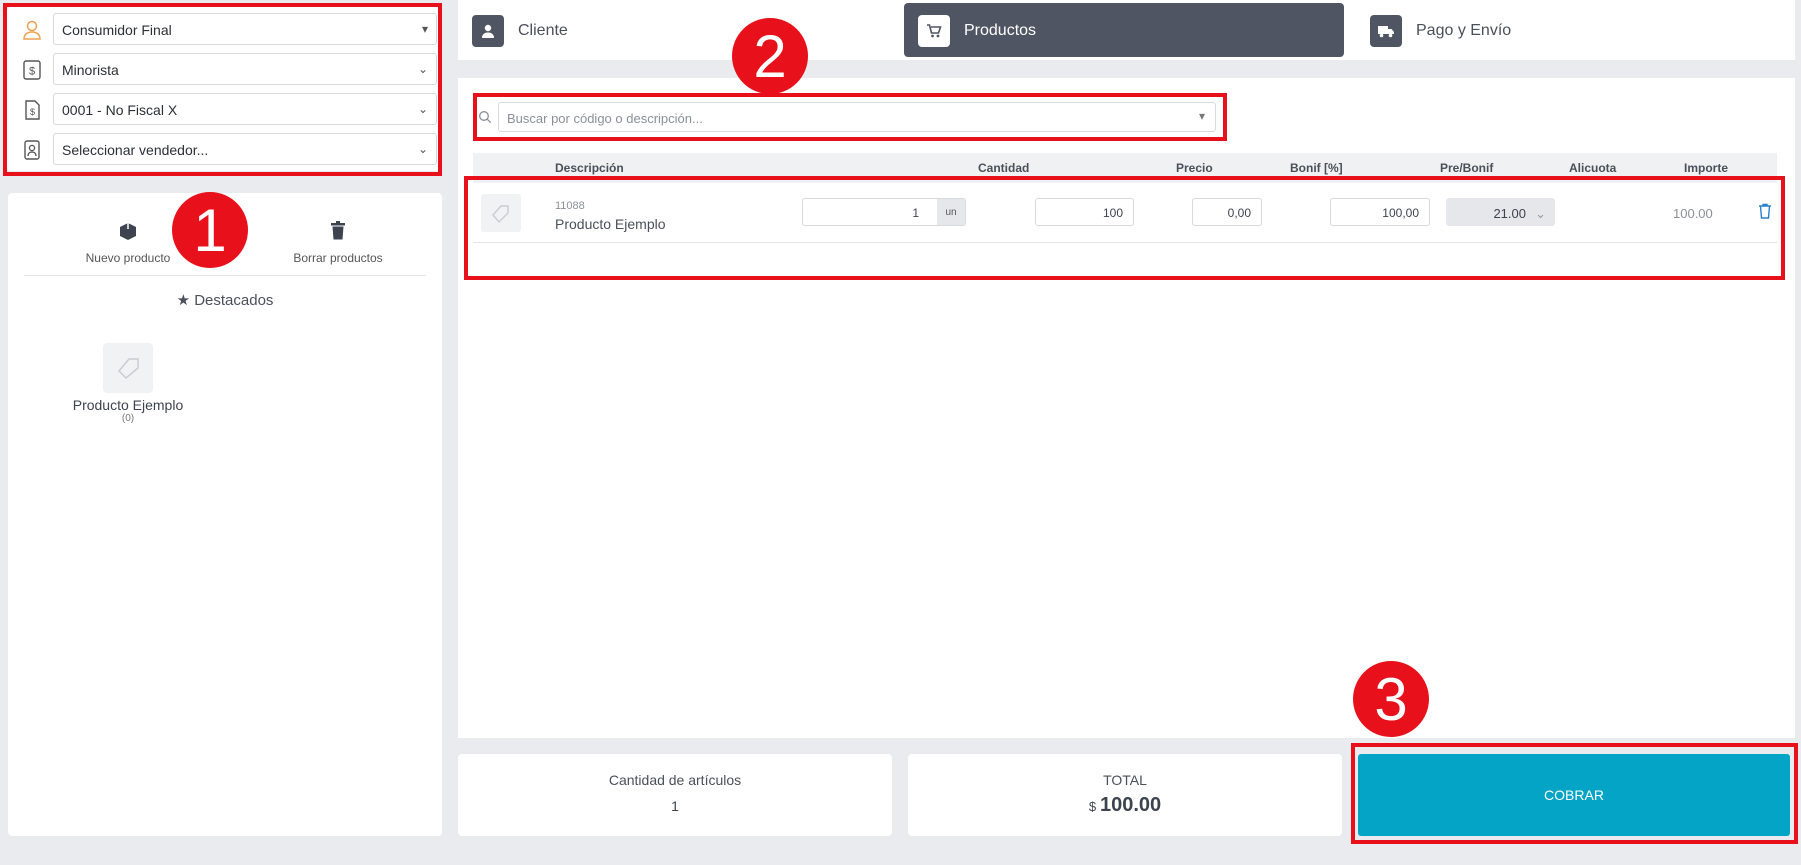 This screenshot has width=1801, height=865. What do you see at coordinates (1124, 228) in the screenshot?
I see `annotation-box-row` at bounding box center [1124, 228].